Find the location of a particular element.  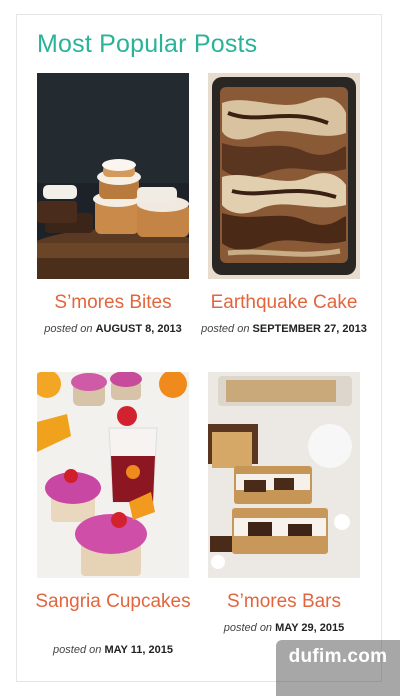

post-title-link: S’mores Bites is located at coordinates (113, 303).